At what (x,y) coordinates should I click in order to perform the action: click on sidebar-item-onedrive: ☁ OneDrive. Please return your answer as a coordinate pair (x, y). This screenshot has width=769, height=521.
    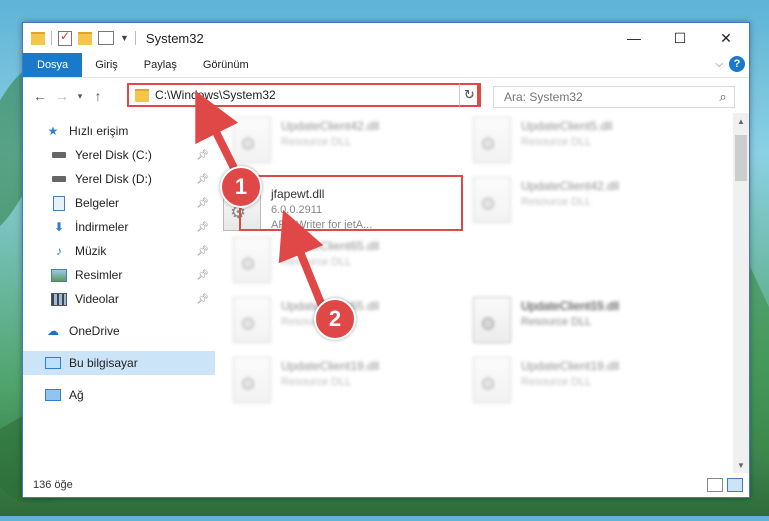
    Looking at the image, I should click on (119, 331).